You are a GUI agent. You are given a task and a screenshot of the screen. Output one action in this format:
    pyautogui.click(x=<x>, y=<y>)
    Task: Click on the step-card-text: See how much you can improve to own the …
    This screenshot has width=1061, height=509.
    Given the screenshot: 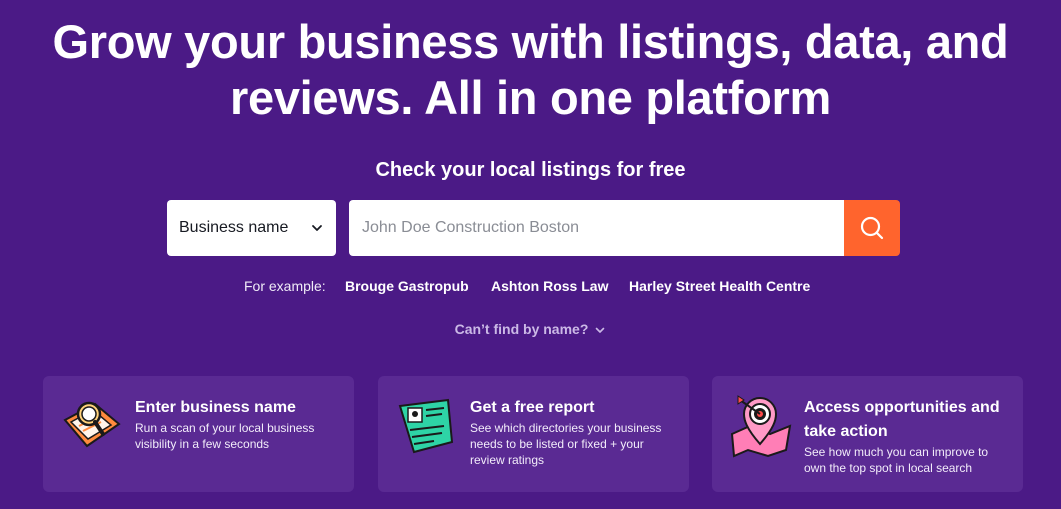 What is the action you would take?
    pyautogui.click(x=896, y=460)
    